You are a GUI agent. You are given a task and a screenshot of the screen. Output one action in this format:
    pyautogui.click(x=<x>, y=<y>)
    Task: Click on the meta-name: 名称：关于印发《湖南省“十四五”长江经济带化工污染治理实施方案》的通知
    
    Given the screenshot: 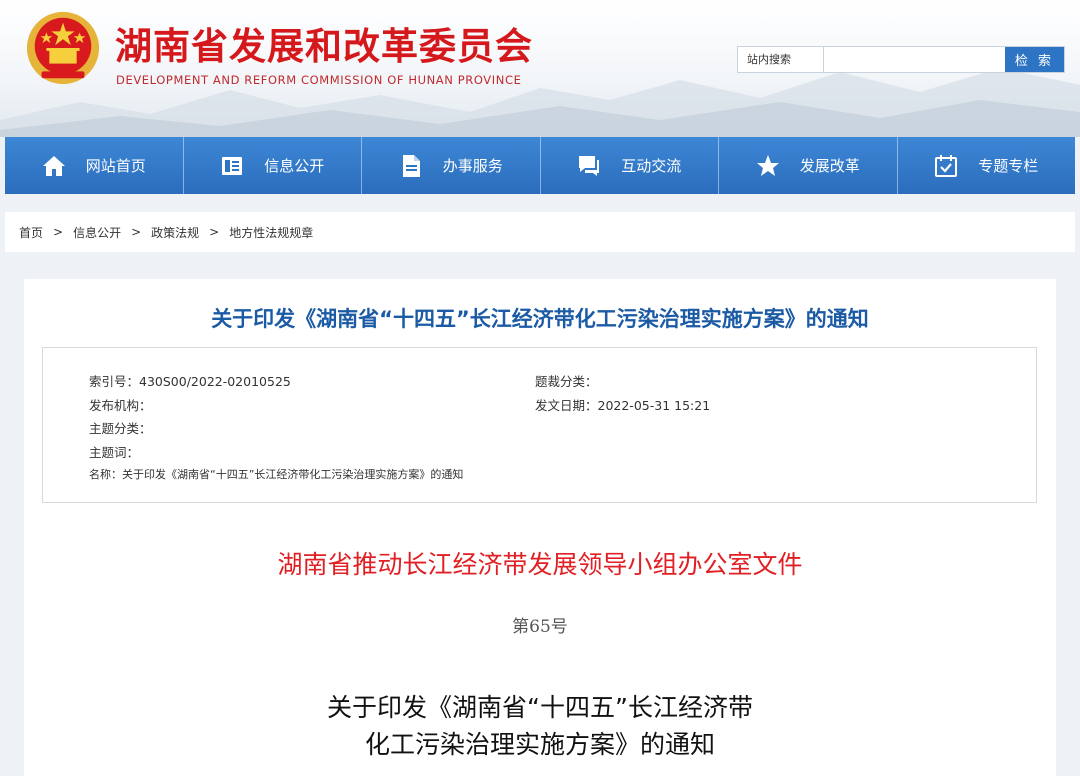 What is the action you would take?
    pyautogui.click(x=276, y=474)
    